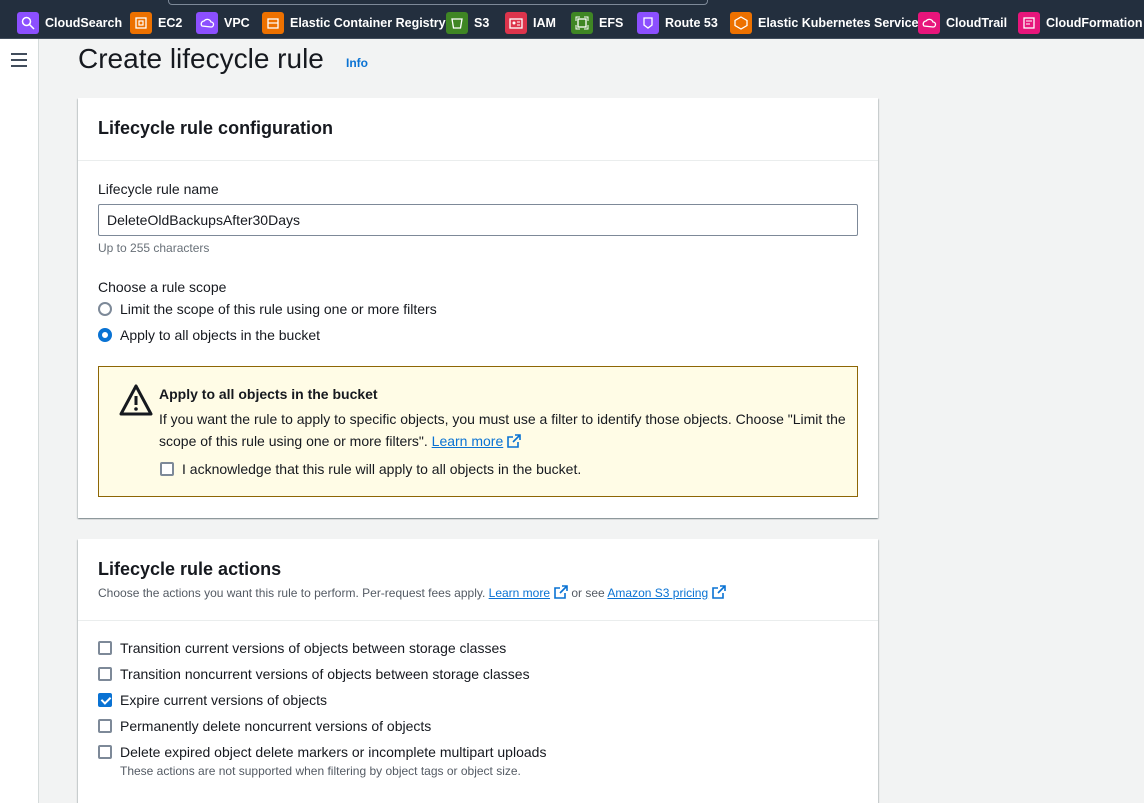 The width and height of the screenshot is (1144, 803). Describe the element at coordinates (141, 23) in the screenshot. I see `ec2-icon` at that location.